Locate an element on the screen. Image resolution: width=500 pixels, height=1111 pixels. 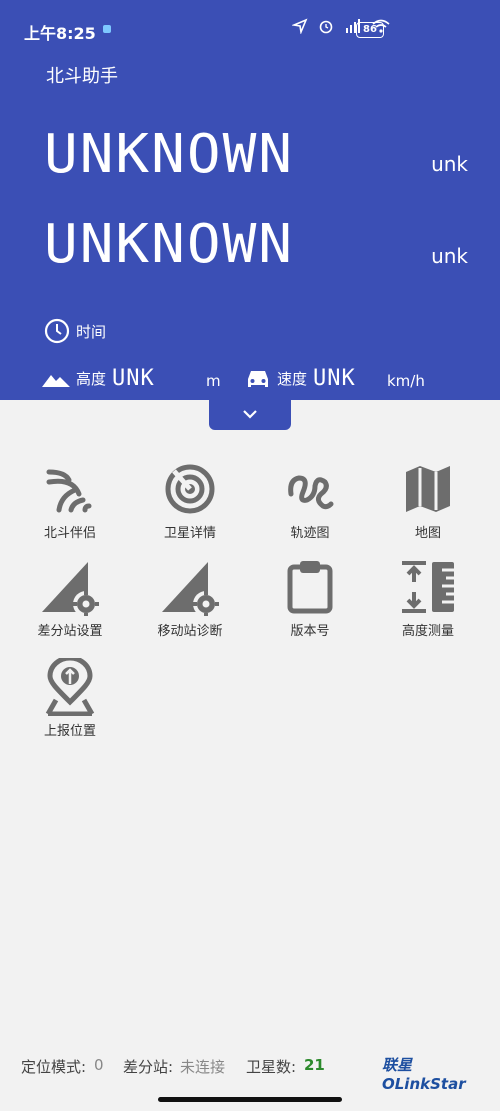
track-icon is located at coordinates (311, 492).